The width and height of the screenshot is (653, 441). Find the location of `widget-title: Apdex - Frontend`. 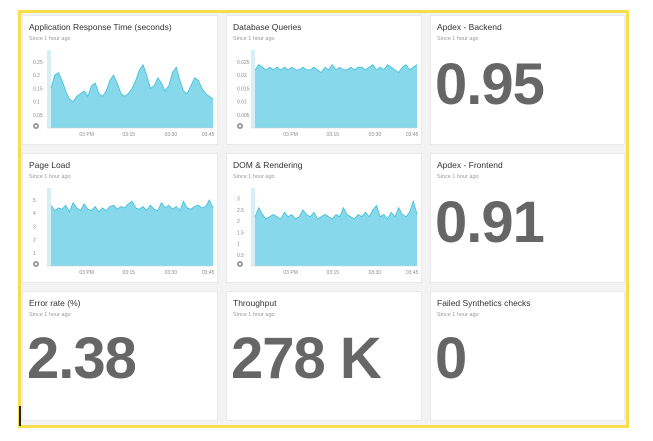

widget-title: Apdex - Frontend is located at coordinates (470, 165).